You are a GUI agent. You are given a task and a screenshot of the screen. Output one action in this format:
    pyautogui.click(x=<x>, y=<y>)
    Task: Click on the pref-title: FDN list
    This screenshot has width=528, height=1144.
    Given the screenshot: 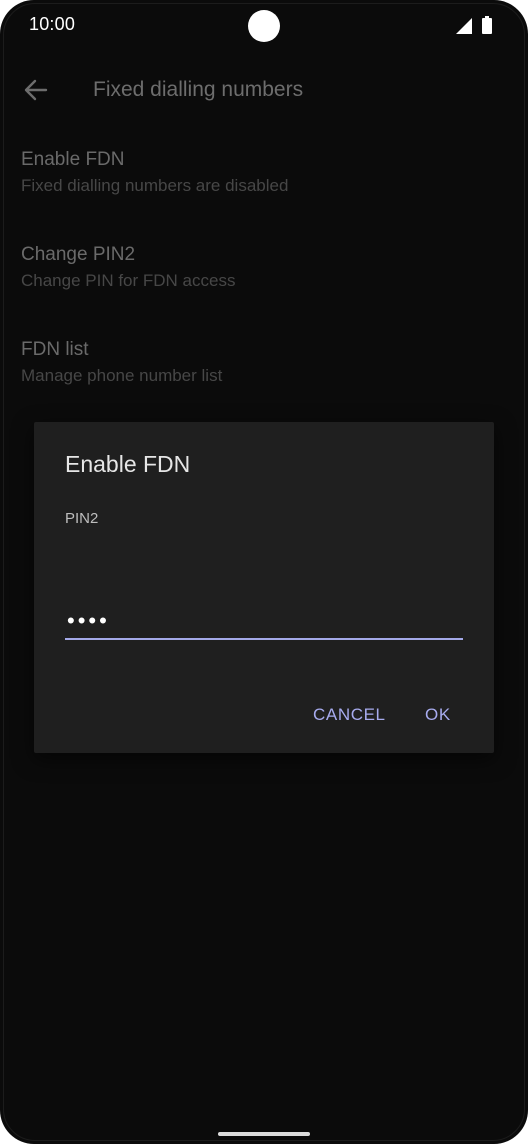 What is the action you would take?
    pyautogui.click(x=55, y=349)
    